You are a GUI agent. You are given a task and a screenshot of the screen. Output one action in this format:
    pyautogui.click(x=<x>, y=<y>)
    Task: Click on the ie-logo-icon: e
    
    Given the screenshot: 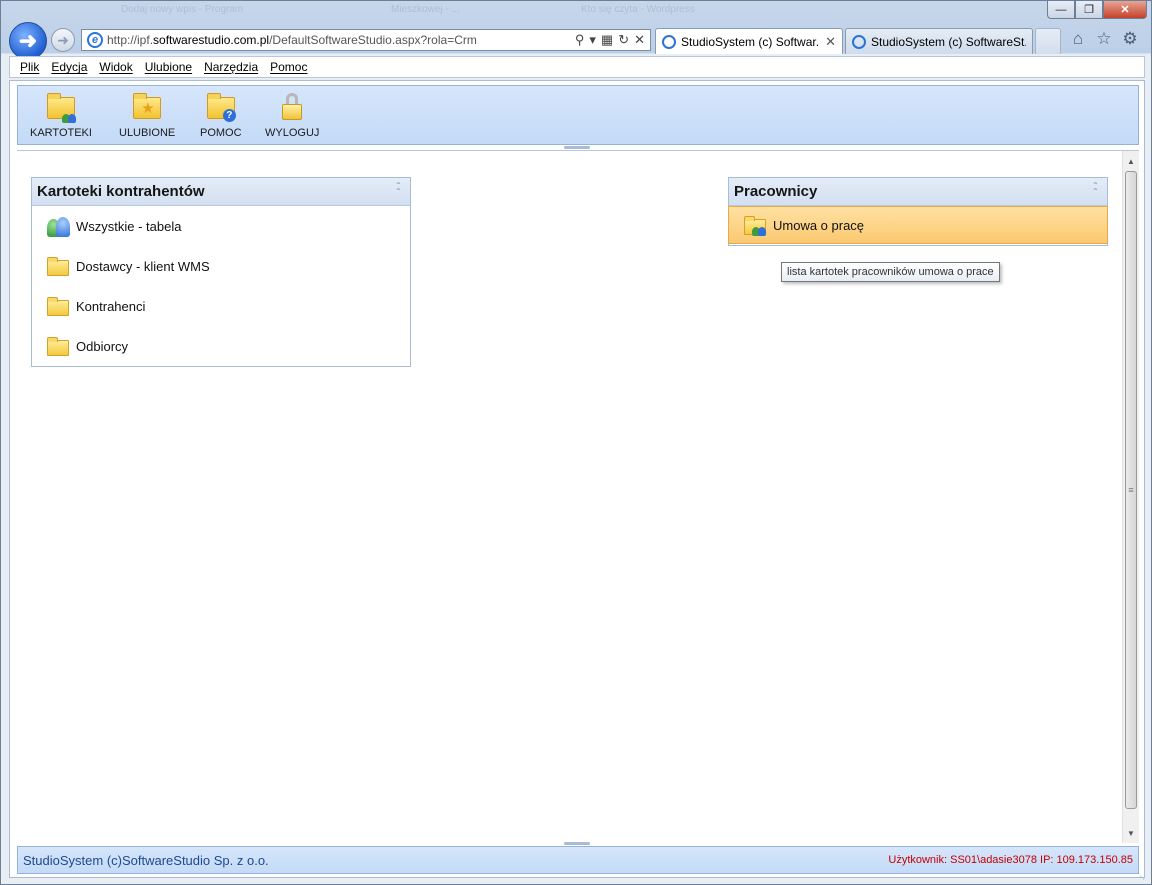 What is the action you would take?
    pyautogui.click(x=95, y=40)
    